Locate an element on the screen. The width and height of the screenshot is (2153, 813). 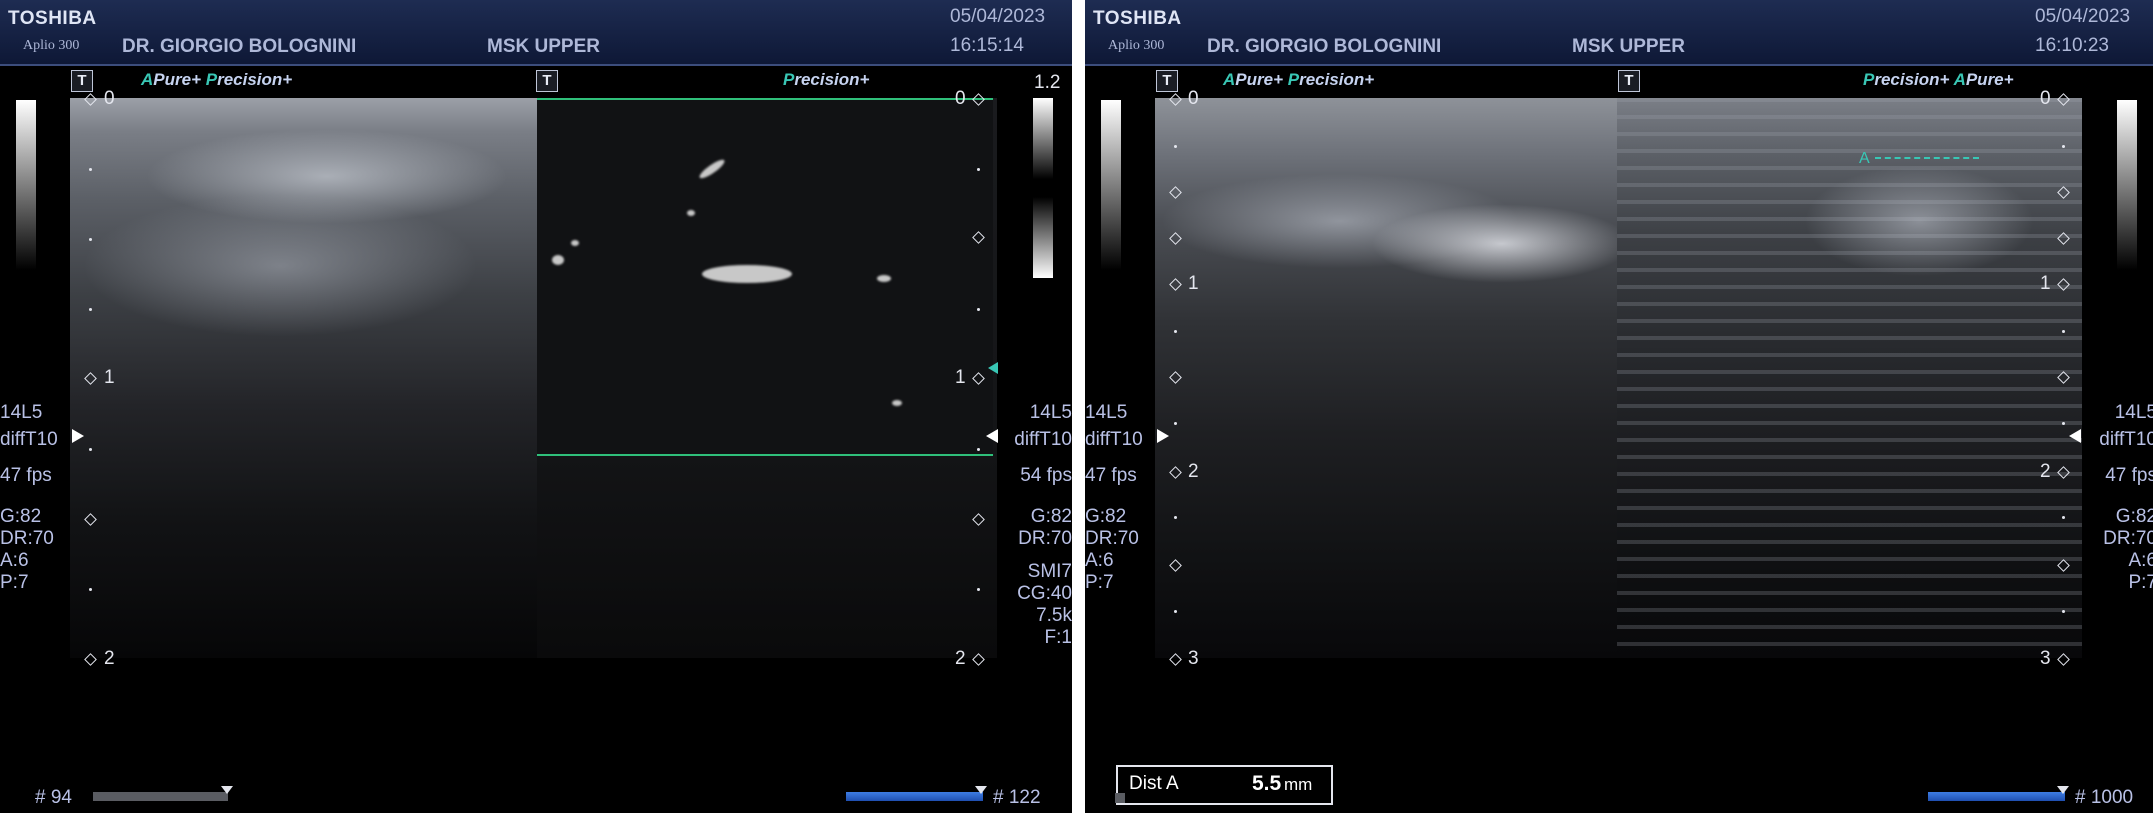
bmode-image-right is located at coordinates (1849, 378).